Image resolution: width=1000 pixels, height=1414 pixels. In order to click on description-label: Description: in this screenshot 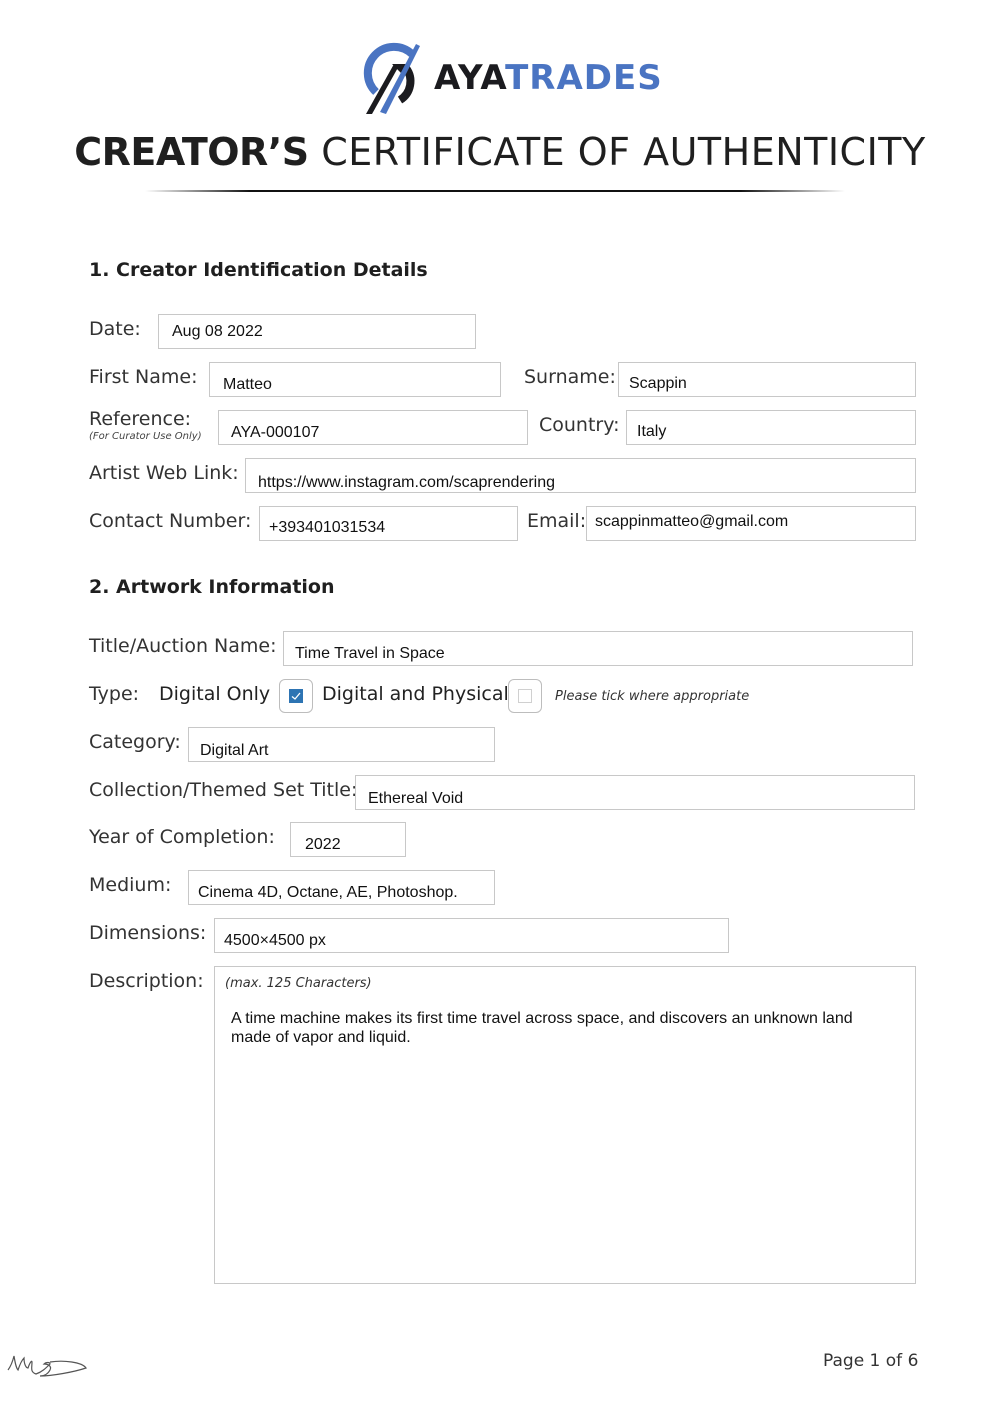, I will do `click(146, 981)`.